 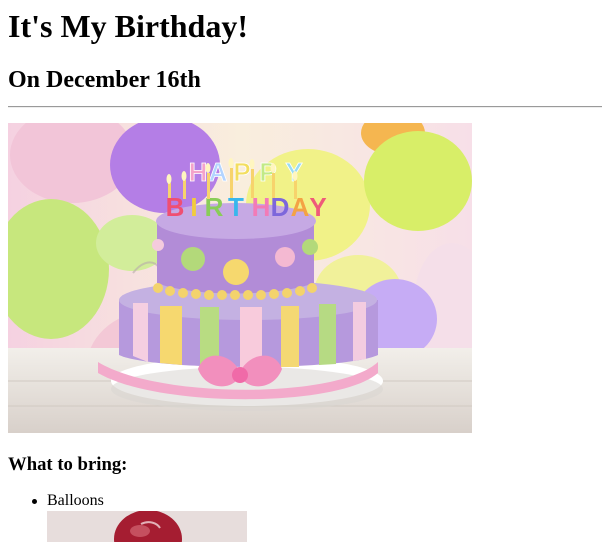 I want to click on balloon-image, so click(x=147, y=526).